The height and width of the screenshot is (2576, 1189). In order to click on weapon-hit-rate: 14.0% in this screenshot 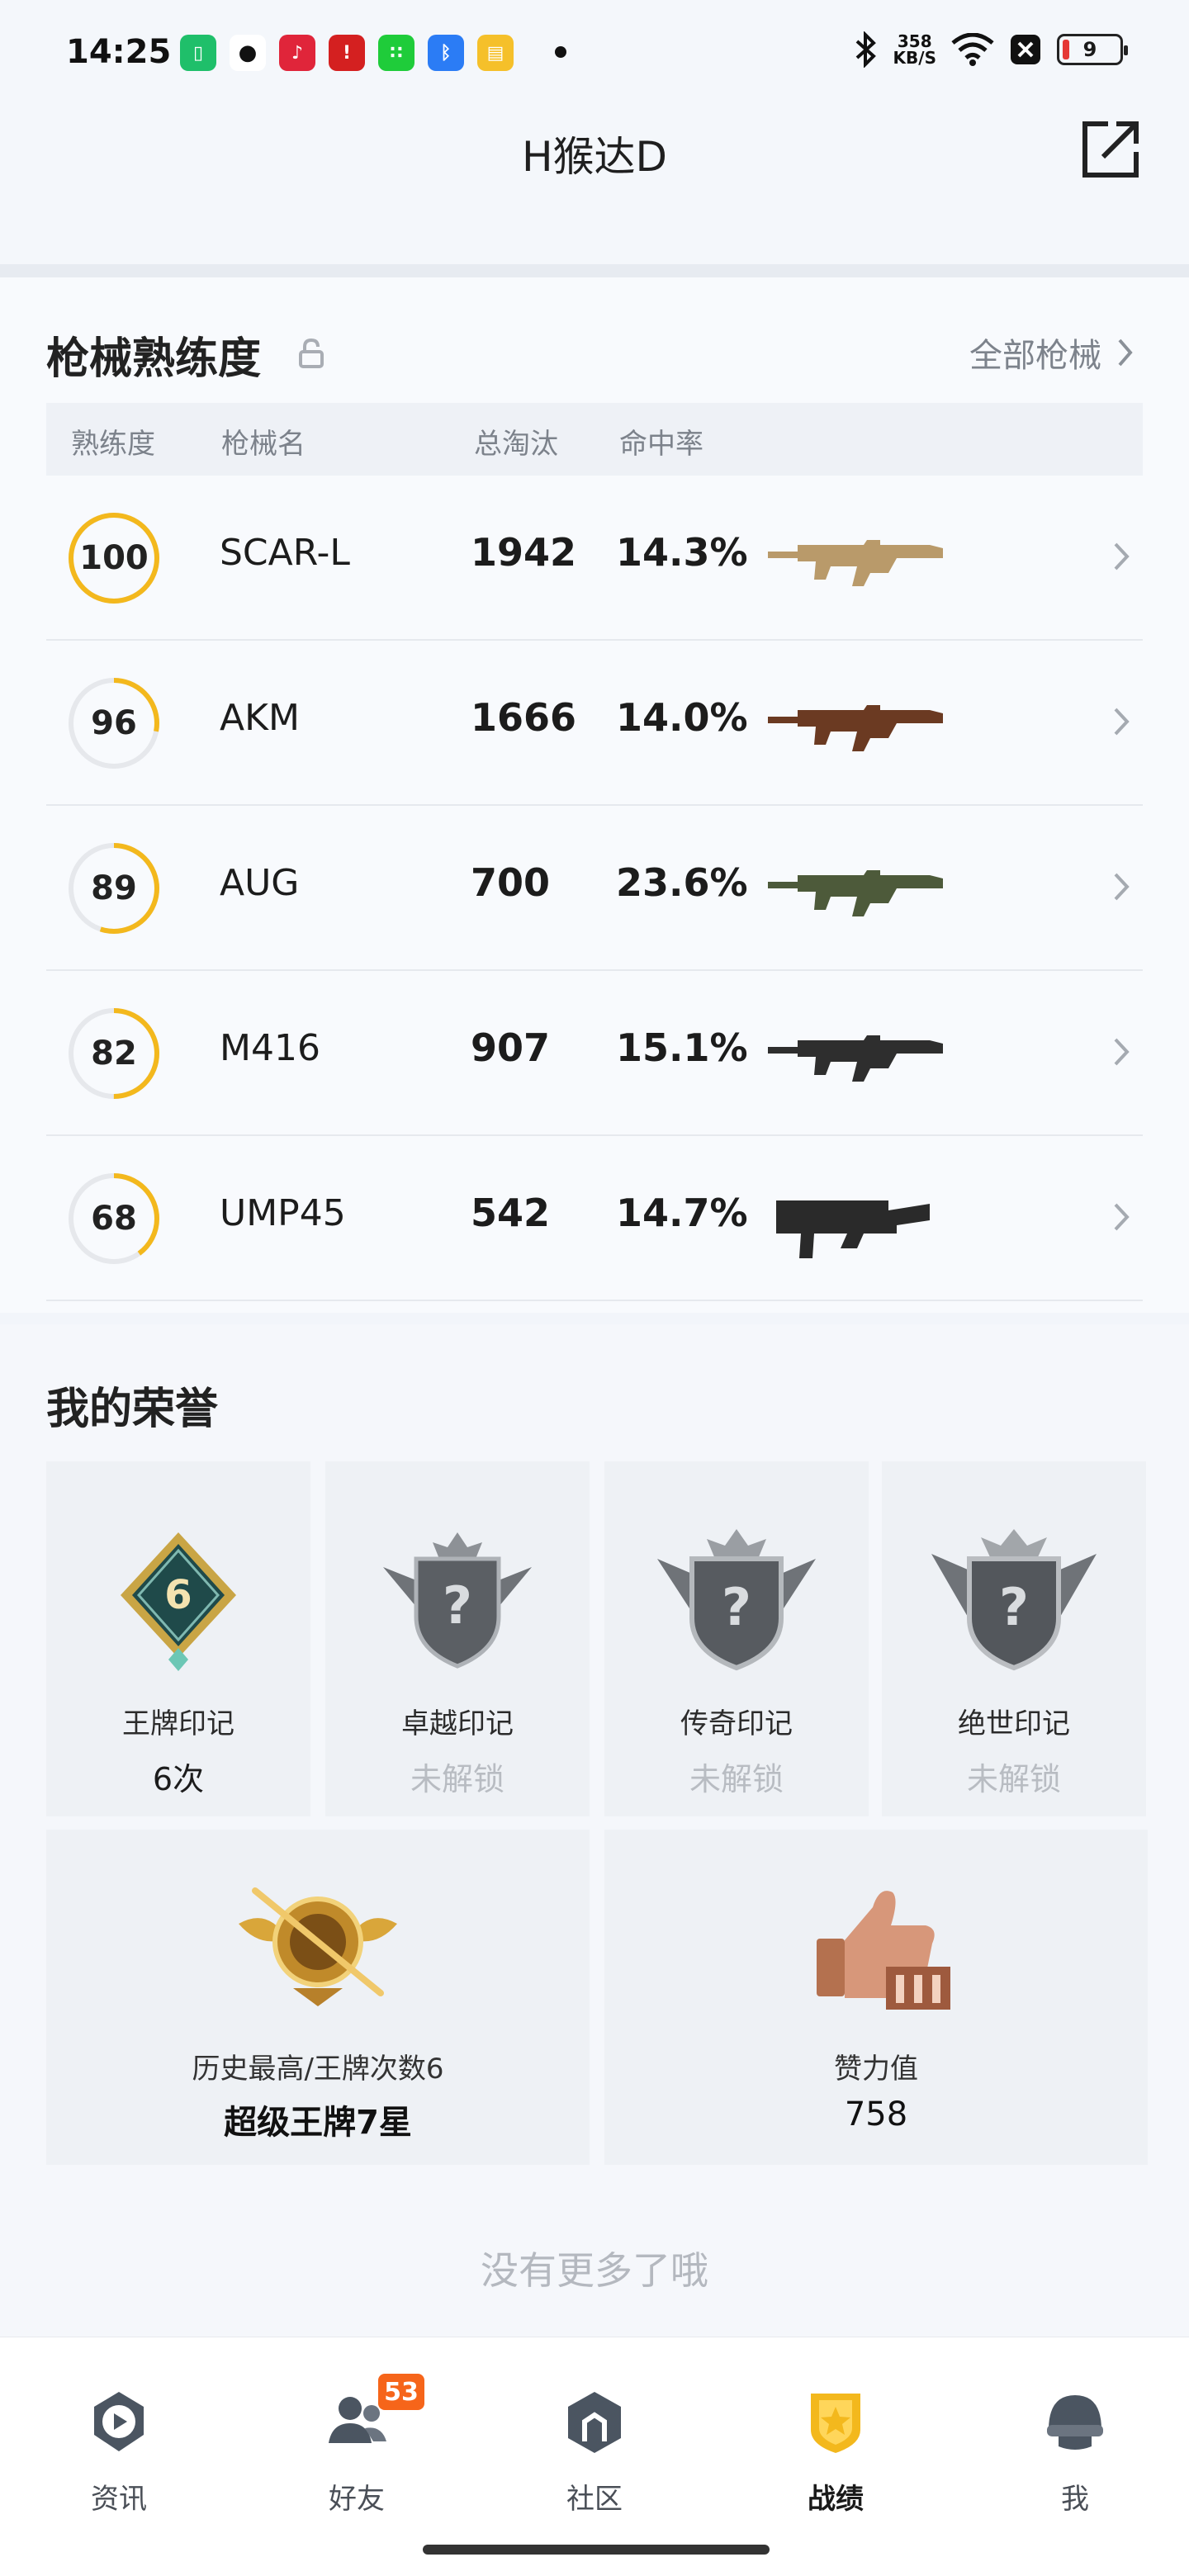, I will do `click(682, 717)`.